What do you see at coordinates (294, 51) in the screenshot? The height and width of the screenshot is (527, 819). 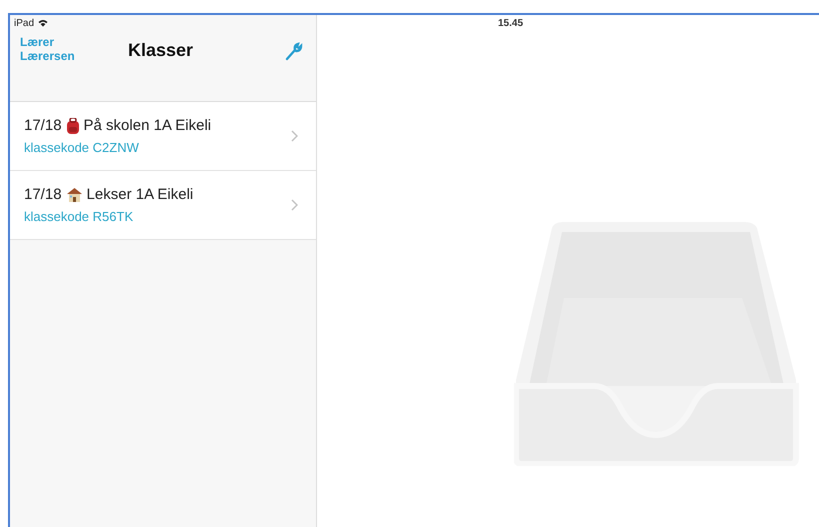 I see `wrench-button` at bounding box center [294, 51].